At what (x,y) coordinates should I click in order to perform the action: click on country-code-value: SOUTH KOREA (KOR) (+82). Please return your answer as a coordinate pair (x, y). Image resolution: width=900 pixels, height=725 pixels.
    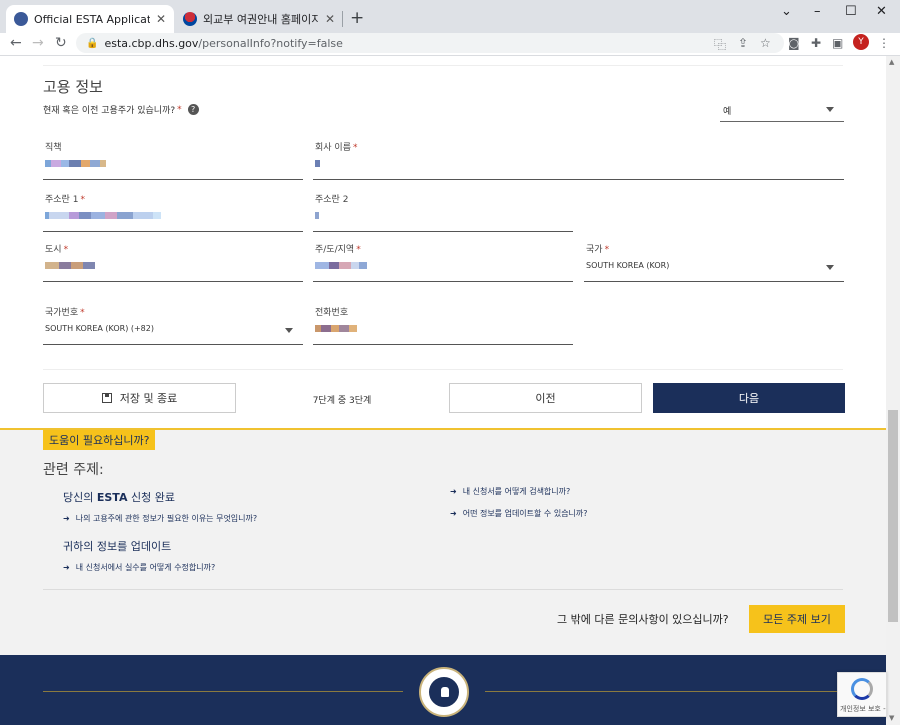
    Looking at the image, I should click on (99, 328).